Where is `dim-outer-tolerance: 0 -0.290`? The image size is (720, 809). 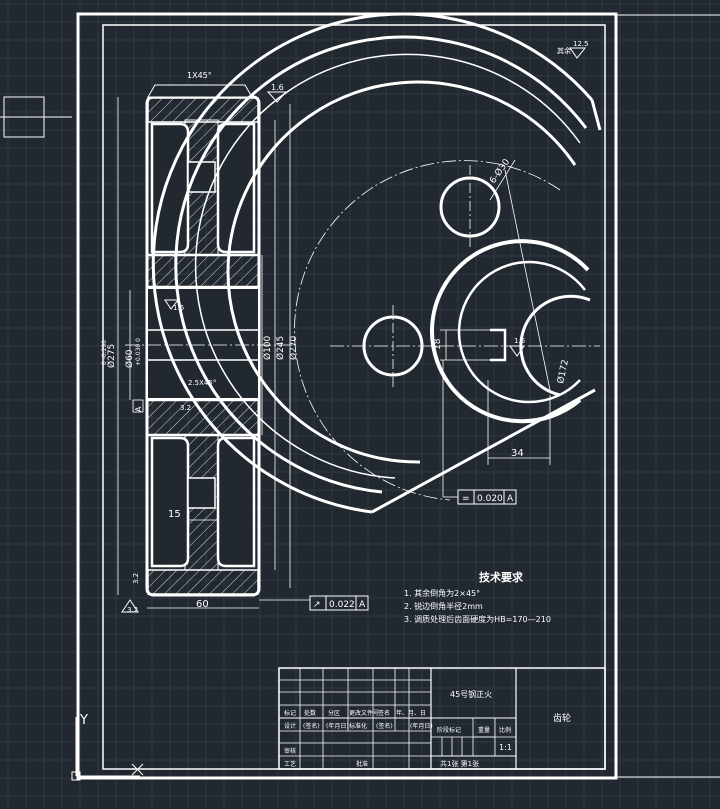
dim-outer-tolerance: 0 -0.290 is located at coordinates (104, 352).